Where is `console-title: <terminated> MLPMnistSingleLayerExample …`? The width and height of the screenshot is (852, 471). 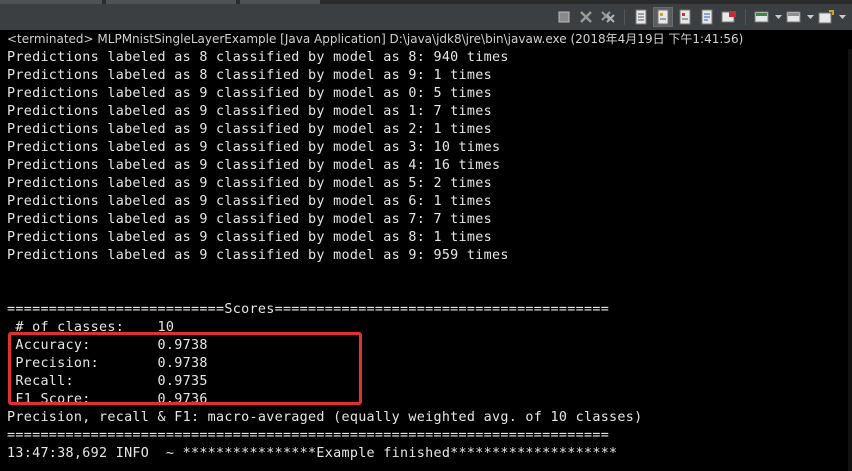
console-title: <terminated> MLPMnistSingleLayerExample … is located at coordinates (426, 39).